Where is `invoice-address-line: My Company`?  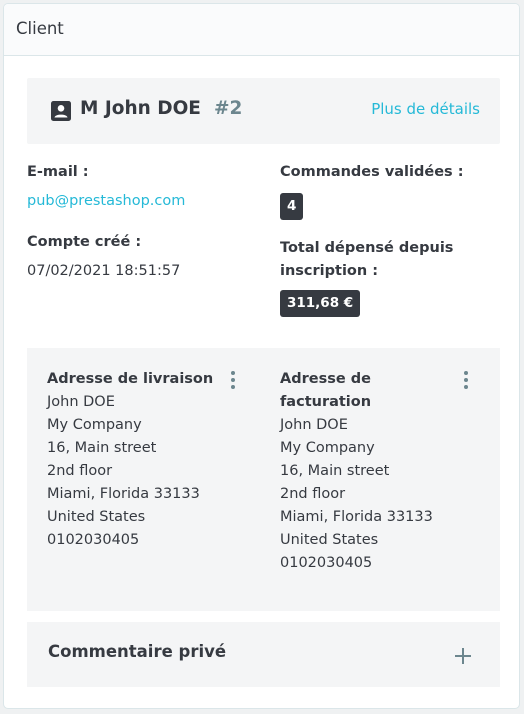
invoice-address-line: My Company is located at coordinates (327, 448).